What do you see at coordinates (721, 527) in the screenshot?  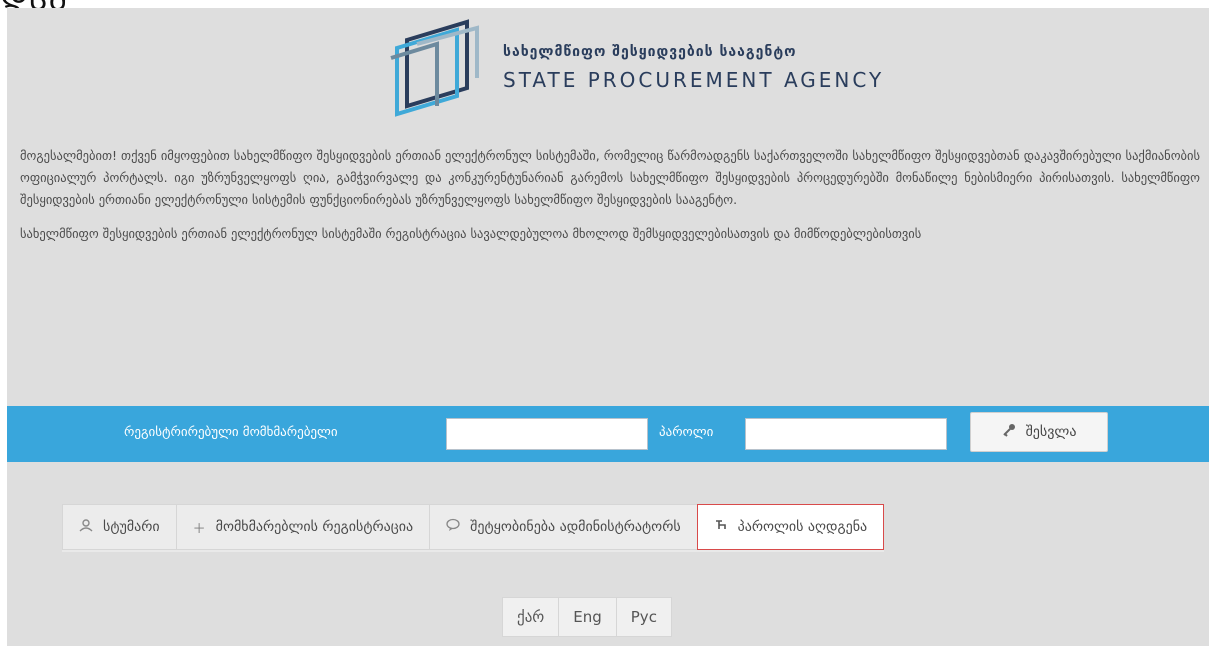 I see `restore-icon` at bounding box center [721, 527].